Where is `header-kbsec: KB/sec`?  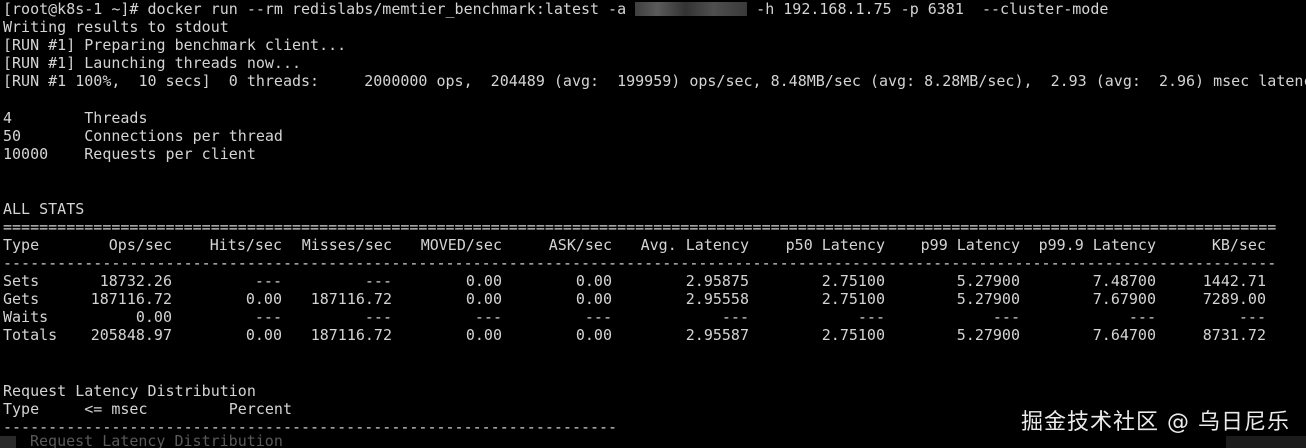
header-kbsec: KB/sec is located at coordinates (1238, 245).